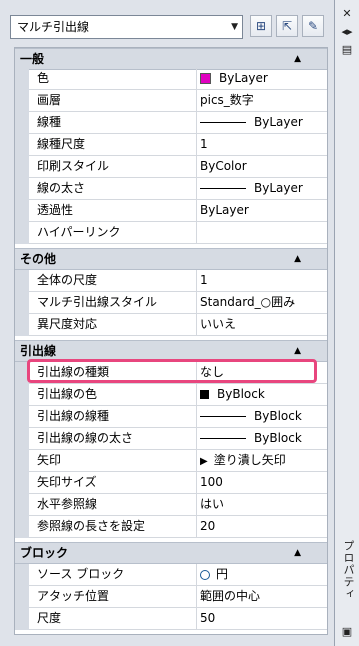 The image size is (359, 646). Describe the element at coordinates (262, 325) in the screenshot. I see `row-annotative-value: いいえ` at that location.